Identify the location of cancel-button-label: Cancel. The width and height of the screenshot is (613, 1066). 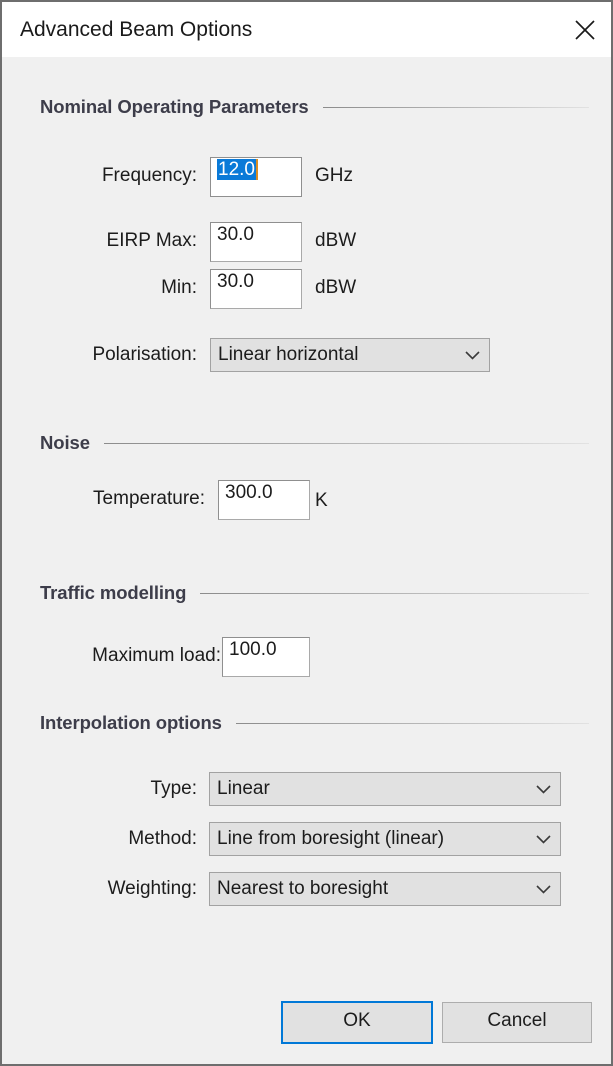
(517, 1020).